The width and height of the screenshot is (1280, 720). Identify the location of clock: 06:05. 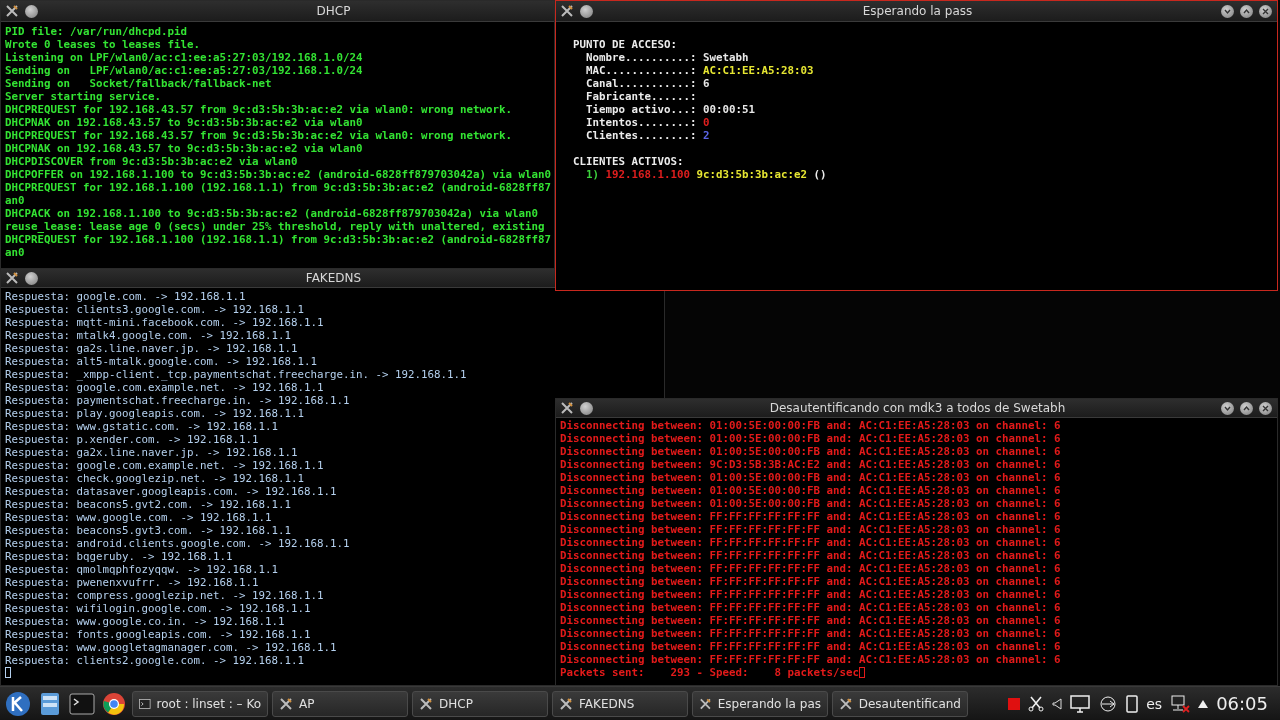
(1242, 703).